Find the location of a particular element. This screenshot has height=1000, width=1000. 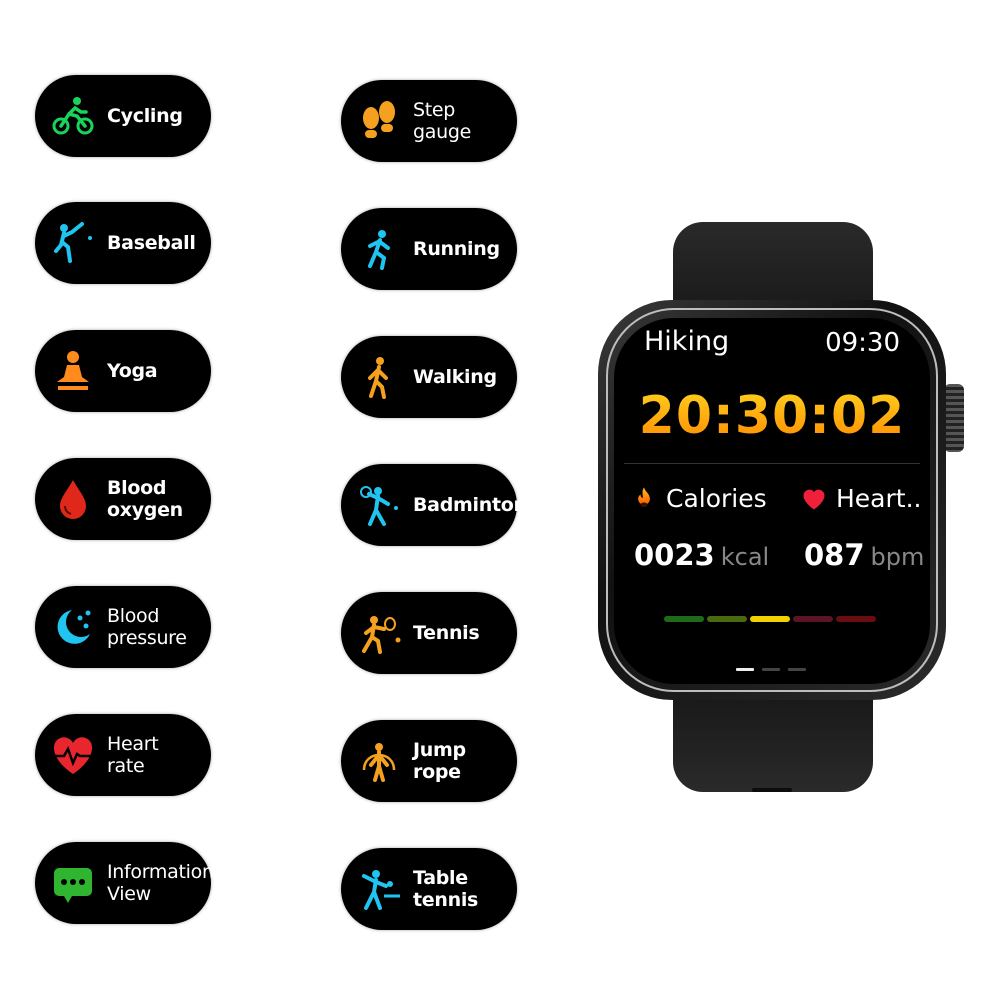

feature-pill-yoga: Yoga is located at coordinates (123, 371).